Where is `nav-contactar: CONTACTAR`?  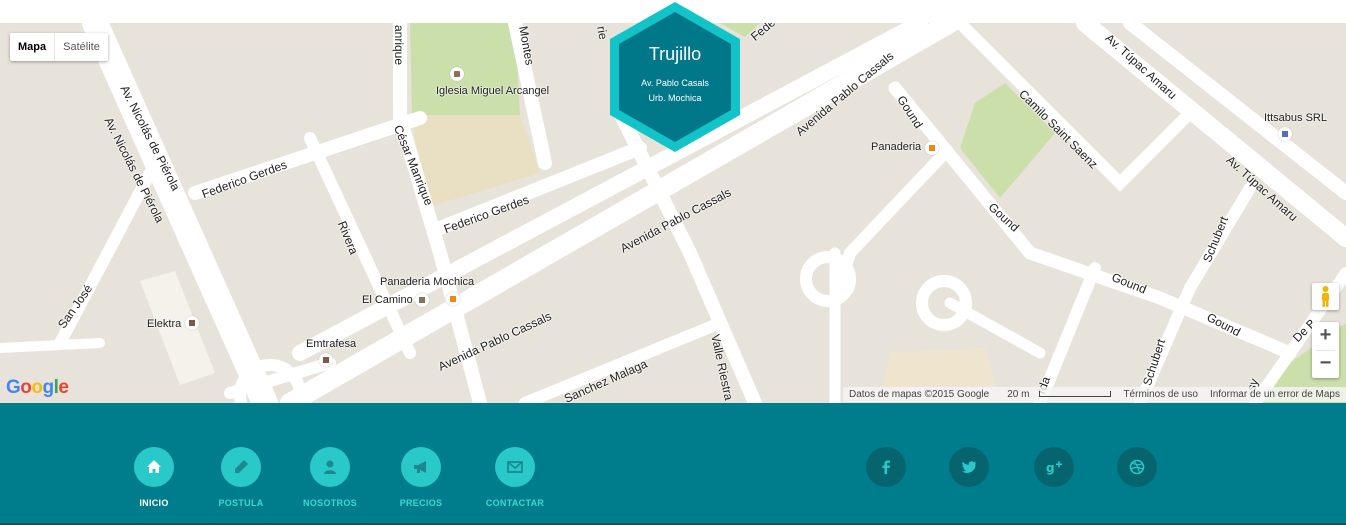
nav-contactar: CONTACTAR is located at coordinates (515, 477).